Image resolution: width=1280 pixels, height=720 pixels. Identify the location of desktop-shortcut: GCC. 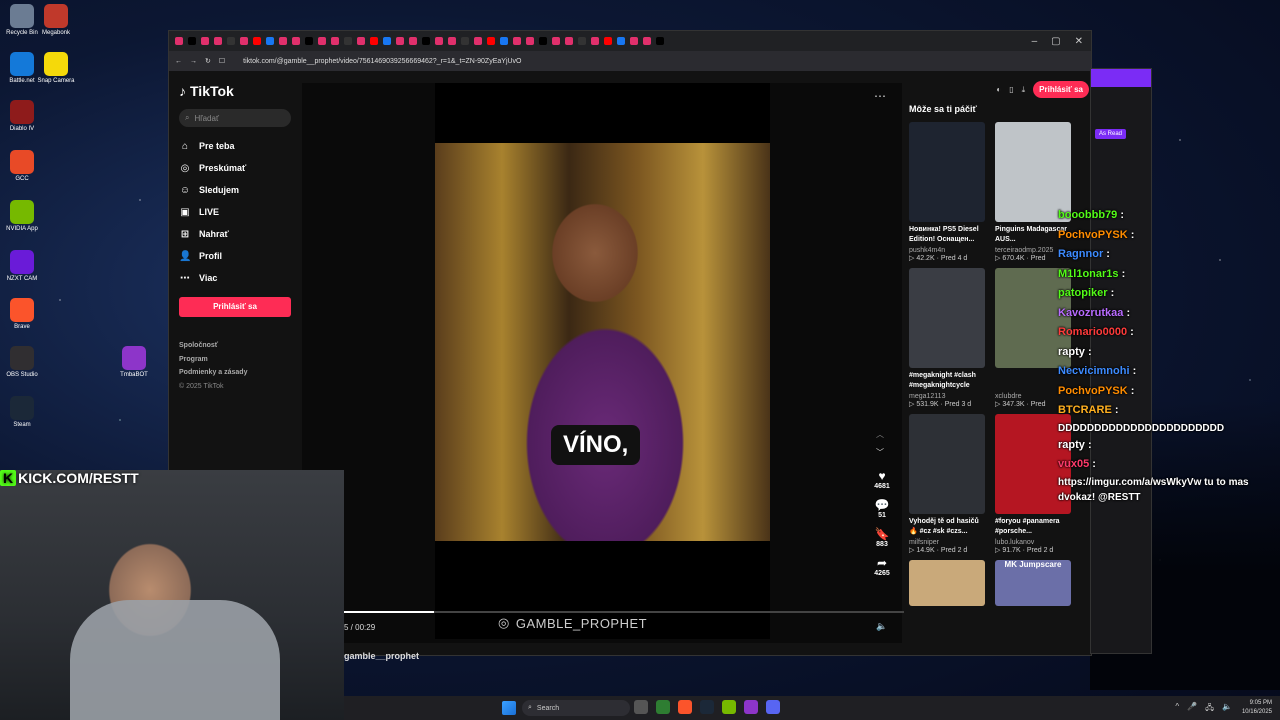
(22, 166).